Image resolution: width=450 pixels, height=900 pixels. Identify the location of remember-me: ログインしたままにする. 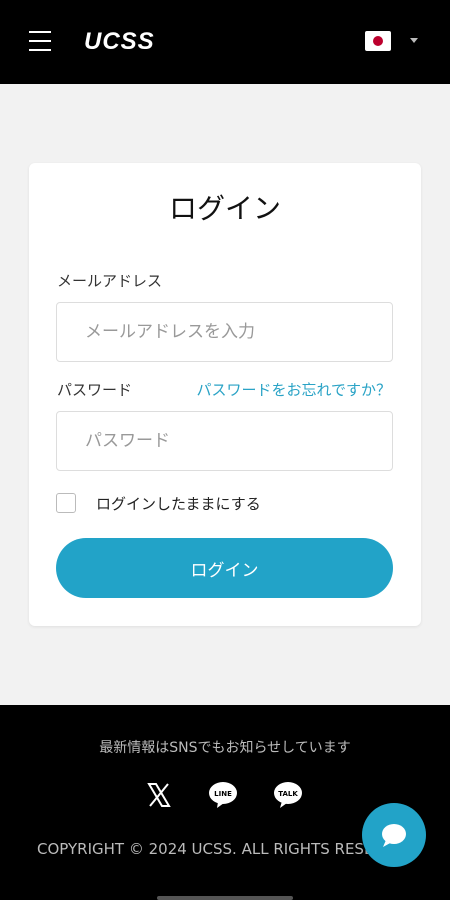
(206, 504).